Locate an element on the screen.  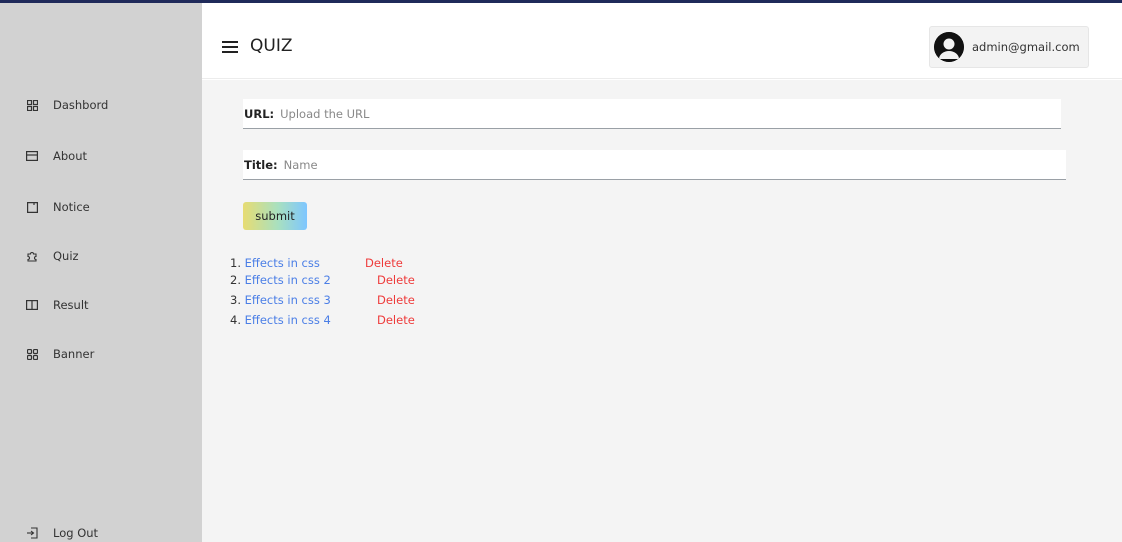
grid-icon is located at coordinates (32, 105).